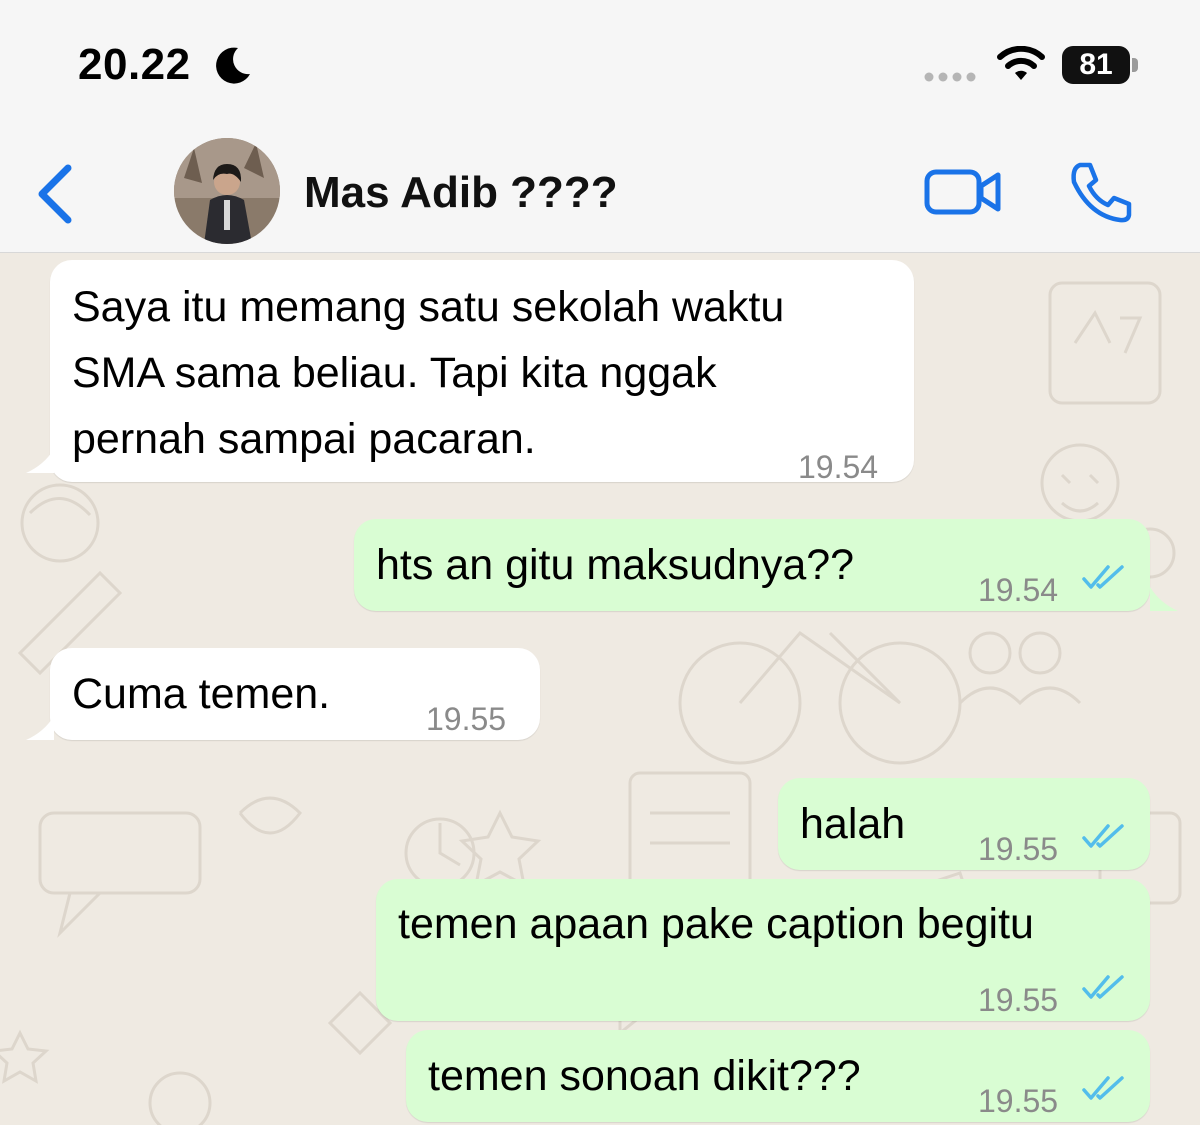  What do you see at coordinates (428, 307) in the screenshot?
I see `message-text-line: Saya itu memang satu sekolah waktu` at bounding box center [428, 307].